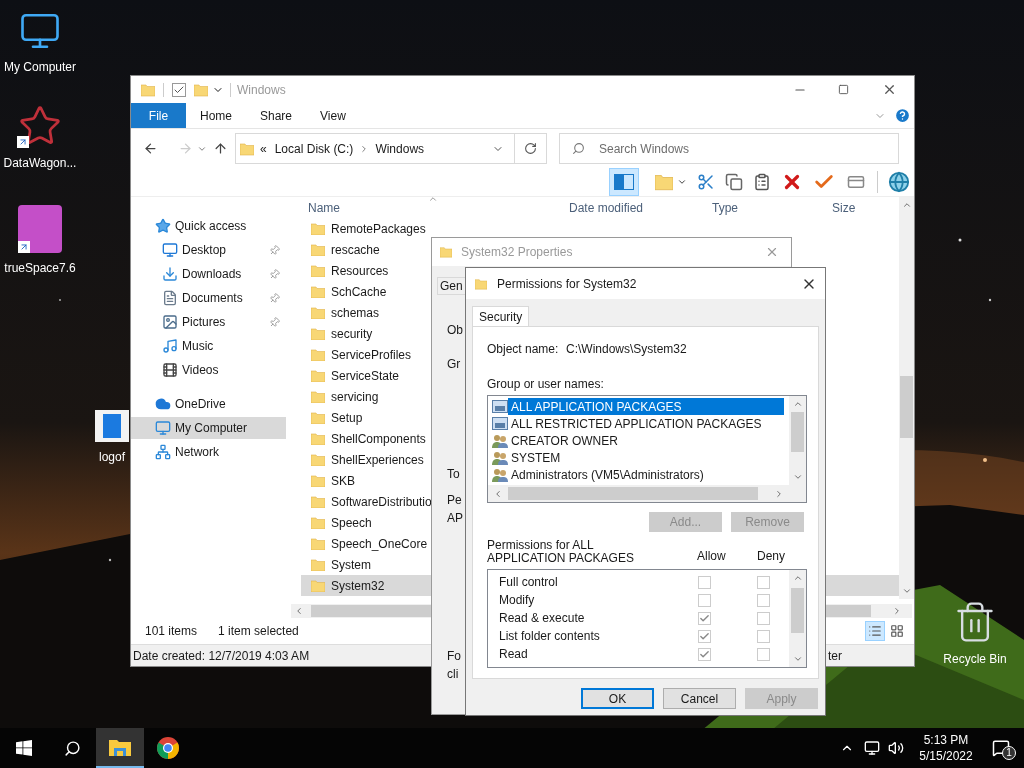  I want to click on column-header: Allow, so click(712, 556).